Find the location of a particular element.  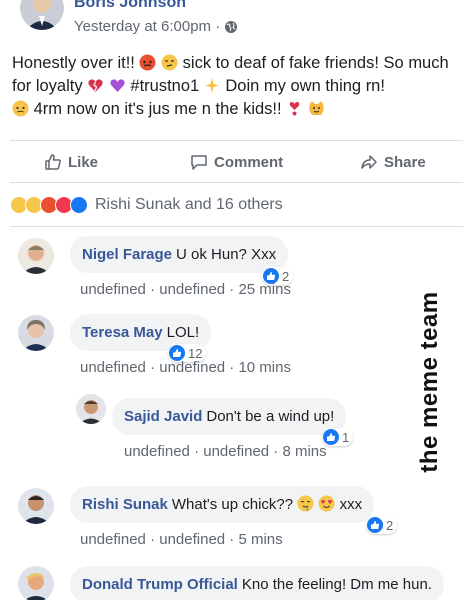

comment-text: What's up chick?? is located at coordinates (232, 504).